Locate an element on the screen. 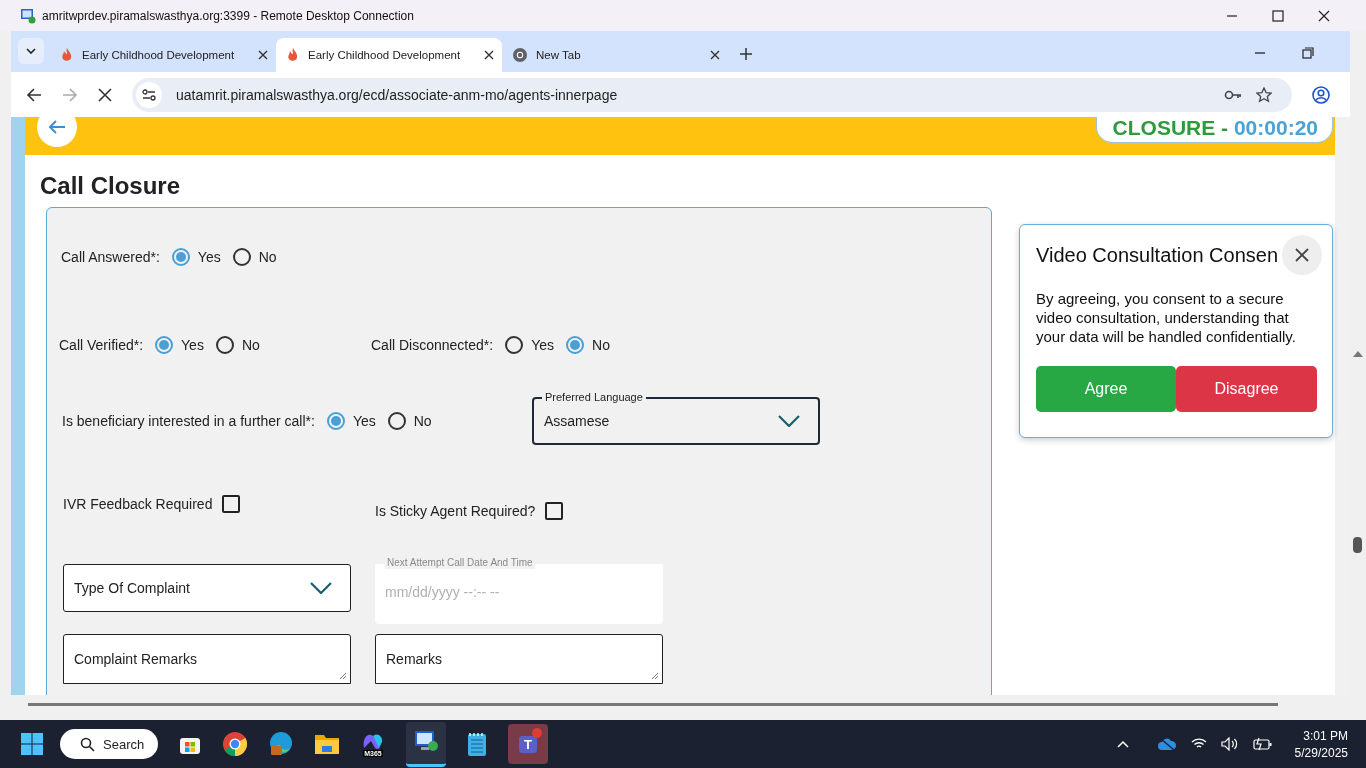 Image resolution: width=1366 pixels, height=768 pixels. field-label: Is beneficiary interested in a further call*: is located at coordinates (188, 421).